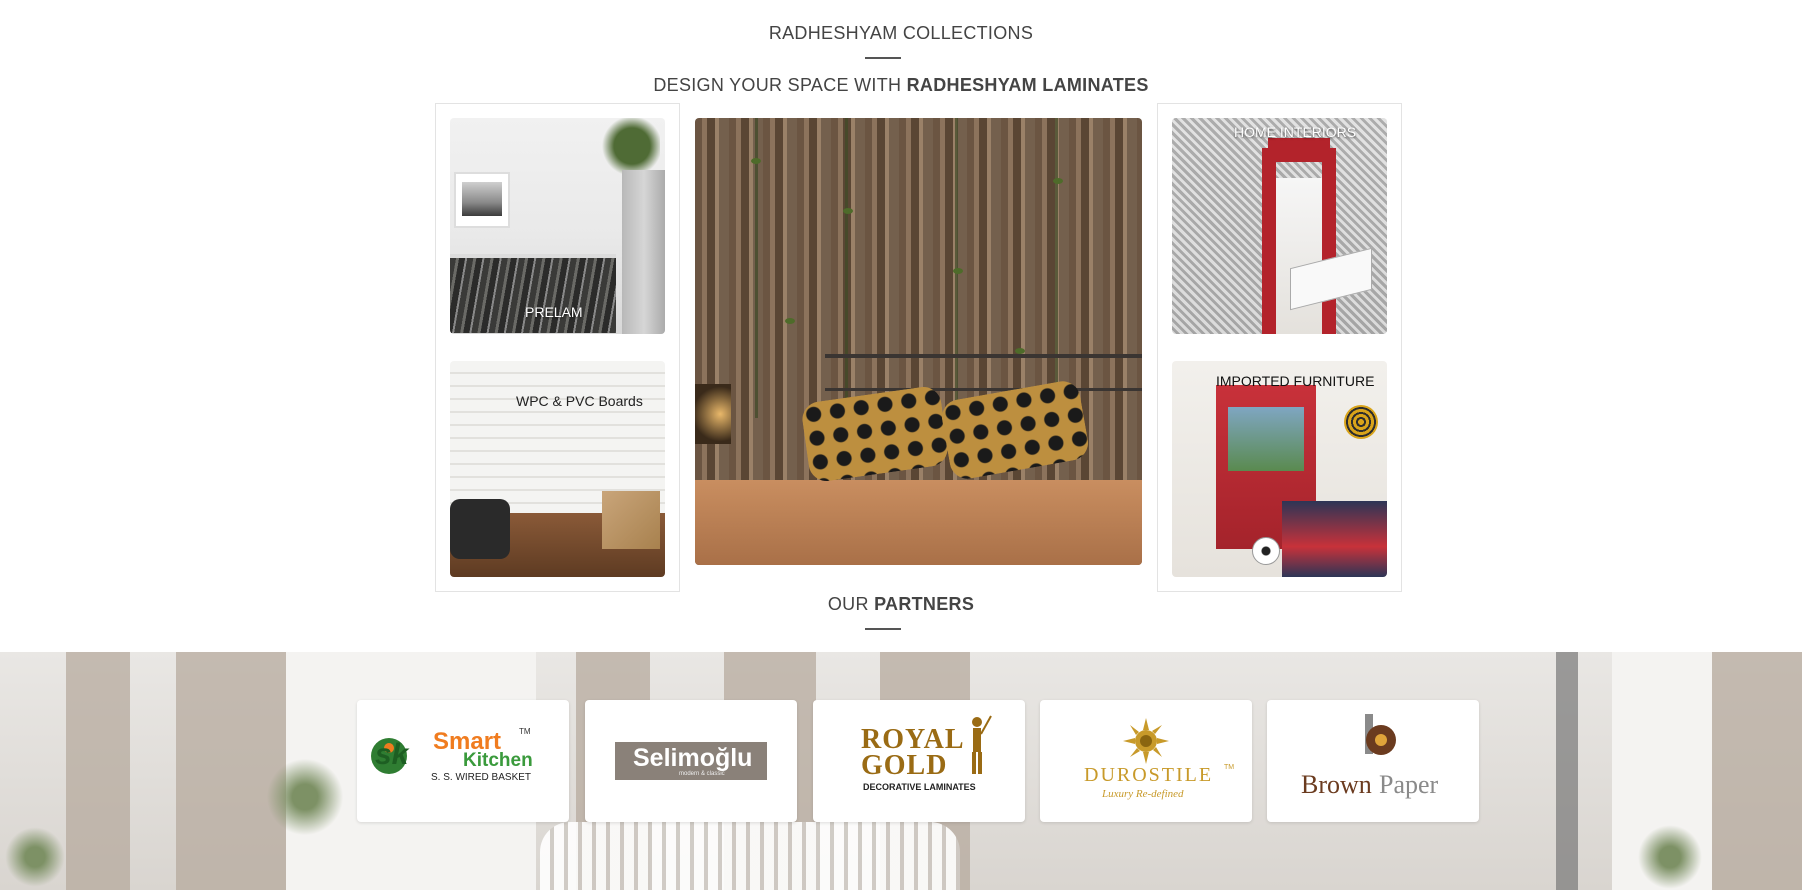 The image size is (1802, 890). I want to click on partners-heading: OUR PARTNERS, so click(901, 604).